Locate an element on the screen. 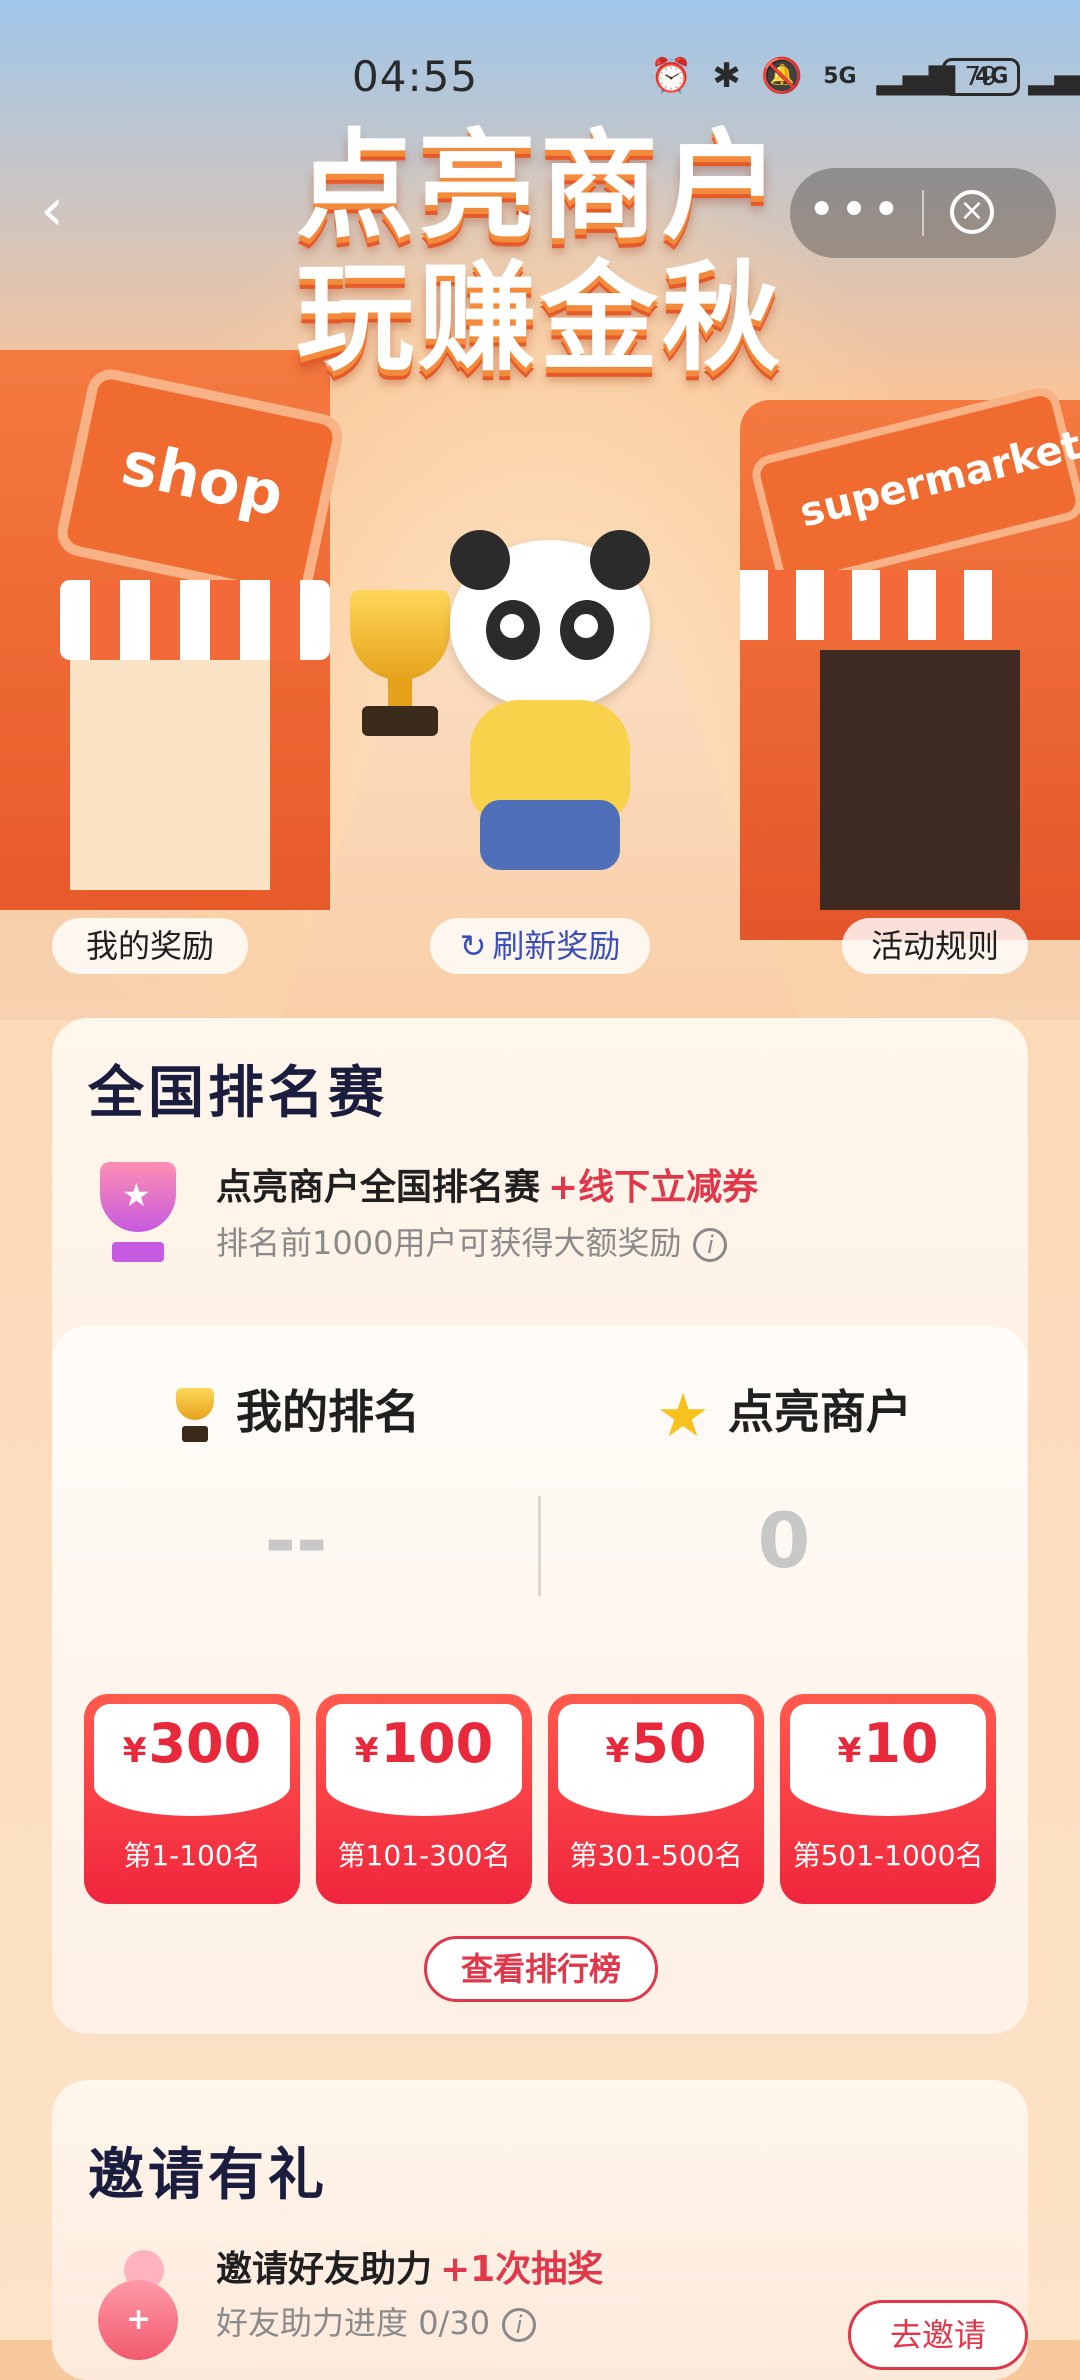 The image size is (1080, 2380). event-name-text: 点亮商户全国排名赛 is located at coordinates (378, 1187).